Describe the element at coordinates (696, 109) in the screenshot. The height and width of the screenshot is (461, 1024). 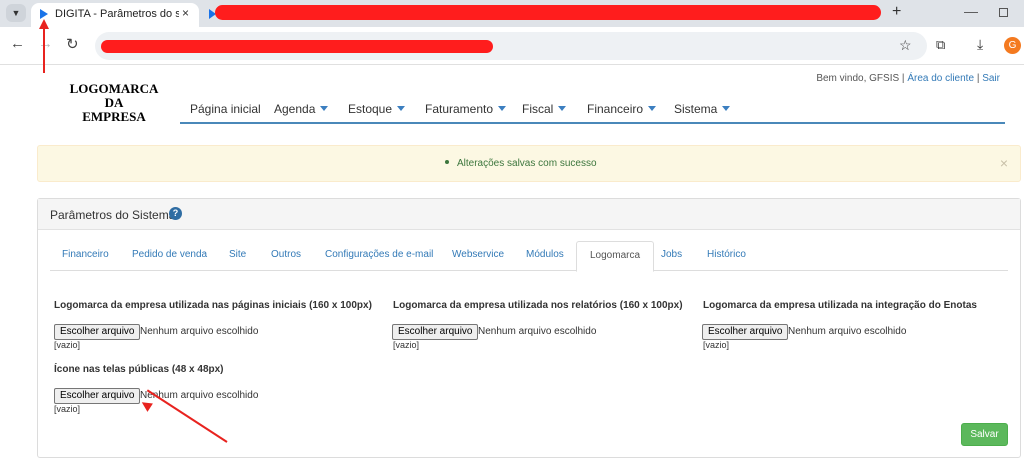
I see `nav-label: Sistema` at that location.